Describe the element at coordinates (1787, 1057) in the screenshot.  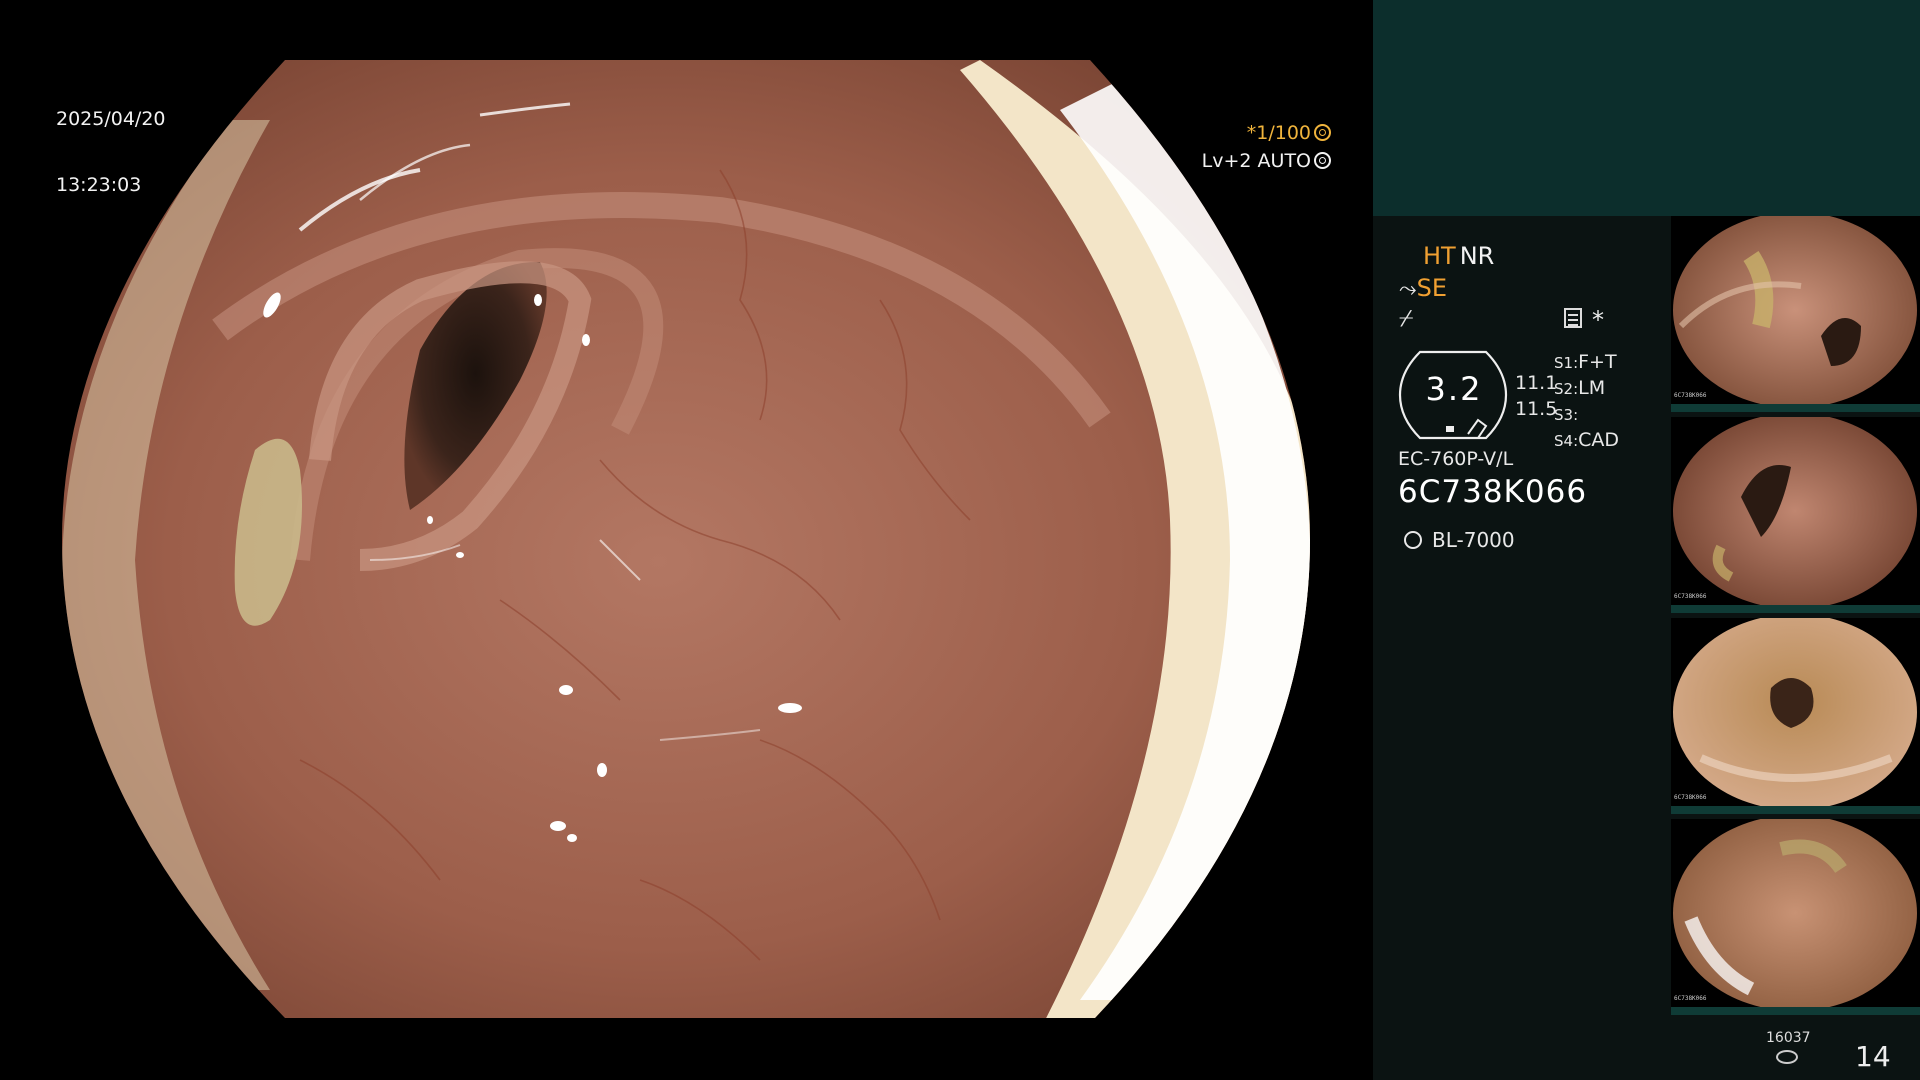
I see `storage-icon` at that location.